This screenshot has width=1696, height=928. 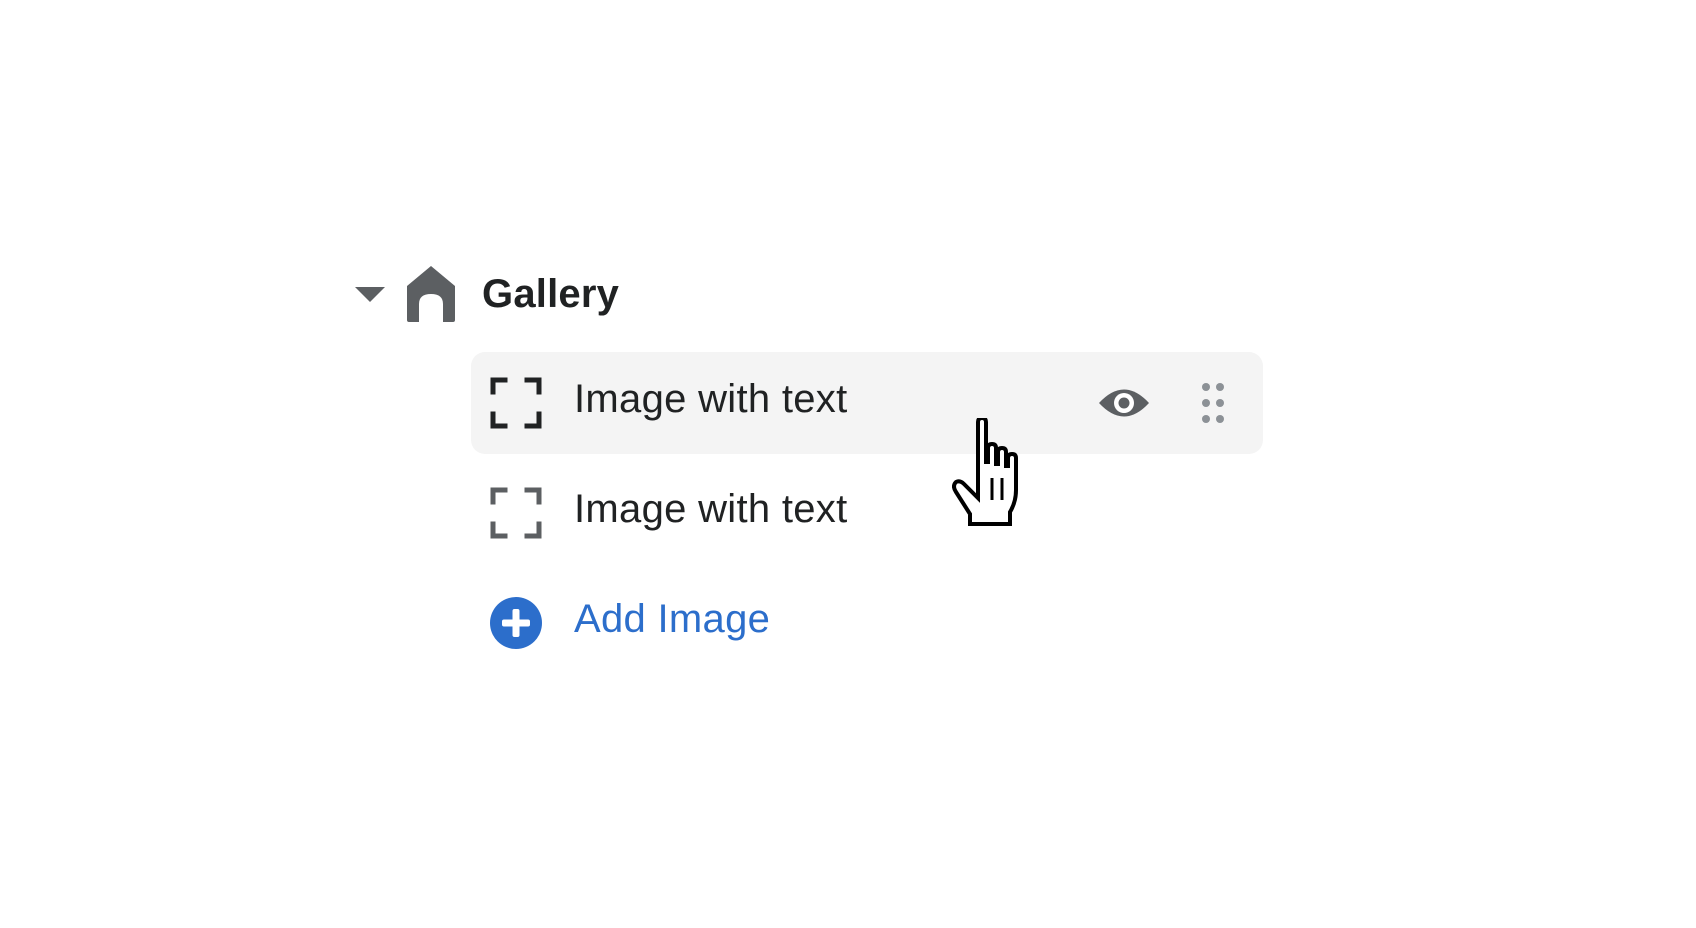 What do you see at coordinates (867, 623) in the screenshot?
I see `add-image-button: Add Image` at bounding box center [867, 623].